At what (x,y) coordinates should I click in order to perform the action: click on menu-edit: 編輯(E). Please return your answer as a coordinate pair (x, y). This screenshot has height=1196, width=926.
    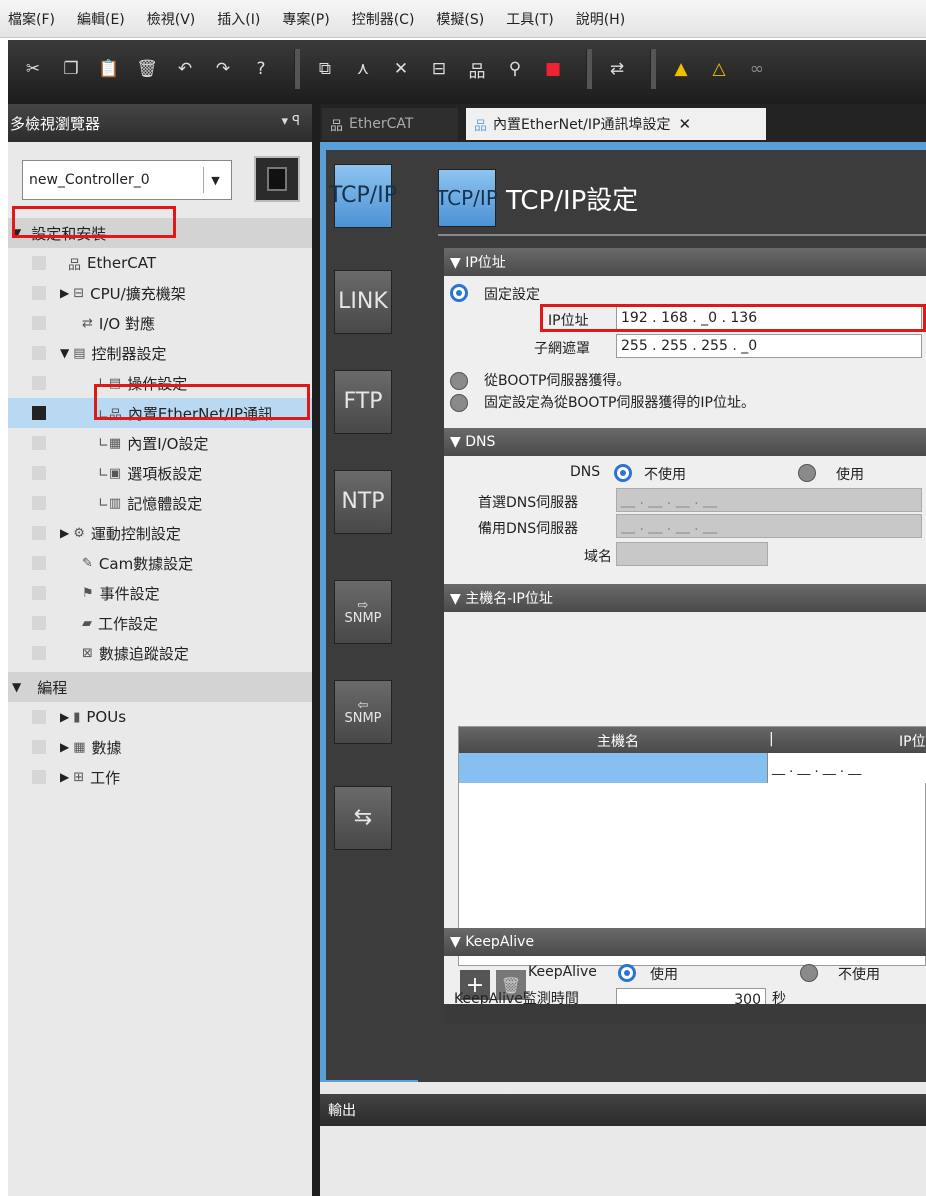
    Looking at the image, I should click on (101, 19).